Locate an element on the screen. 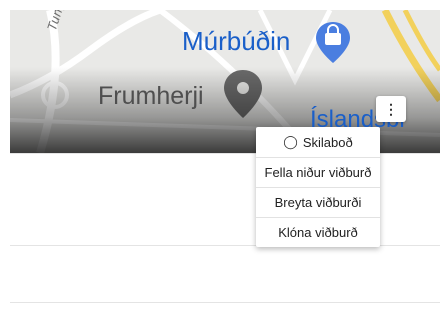 Image resolution: width=440 pixels, height=327 pixels. menu-item-edit-event: Breyta viðburði is located at coordinates (318, 202).